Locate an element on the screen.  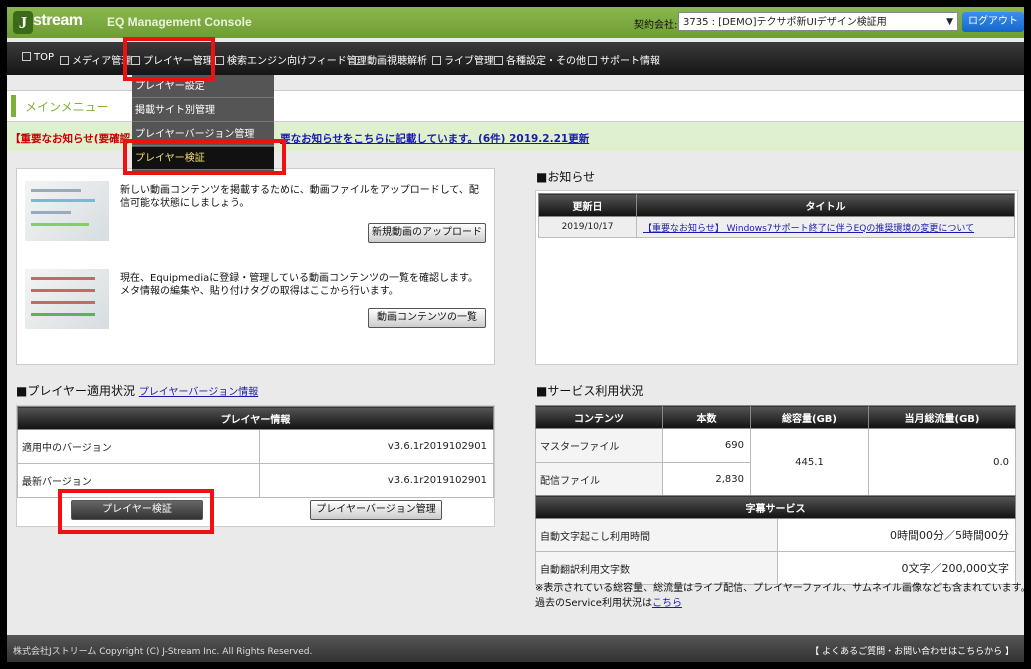
content-list-button: 動画コンテンツの一覧 is located at coordinates (427, 318).